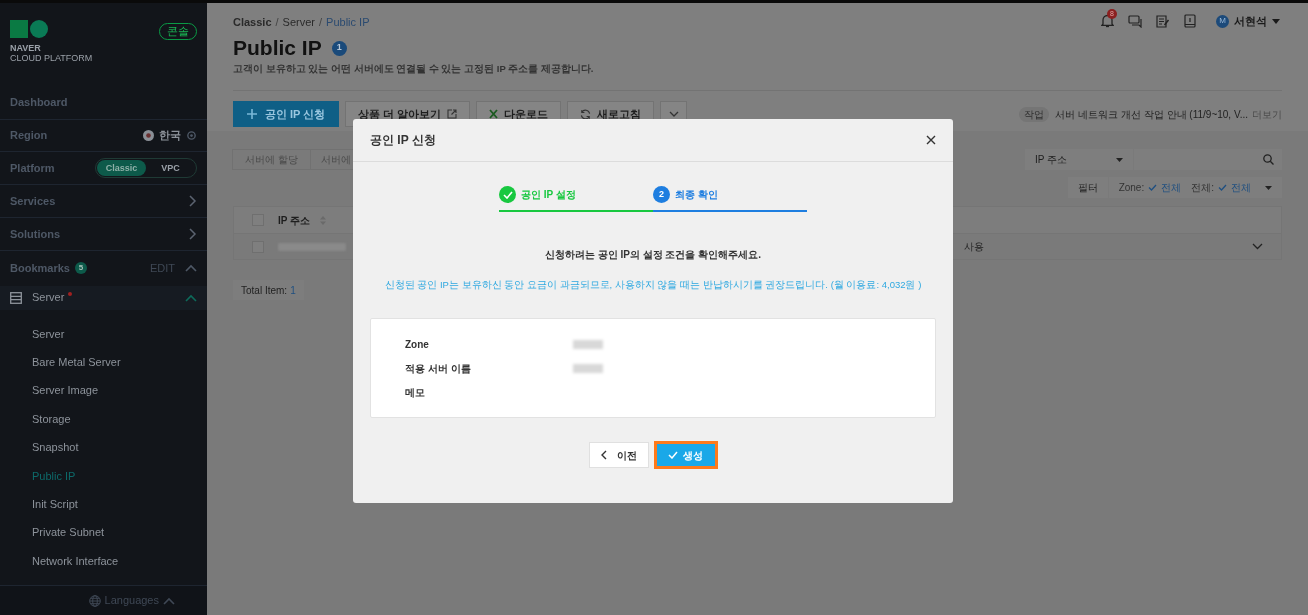  What do you see at coordinates (653, 285) in the screenshot?
I see `pricing-note: 신청된 공인 IP는 보유하신 동안 요금이 과금되므로, 사용하지 않을 때는 반납하시기를 권장드립니다. (월 이용료: 4,032원 )` at bounding box center [653, 285].